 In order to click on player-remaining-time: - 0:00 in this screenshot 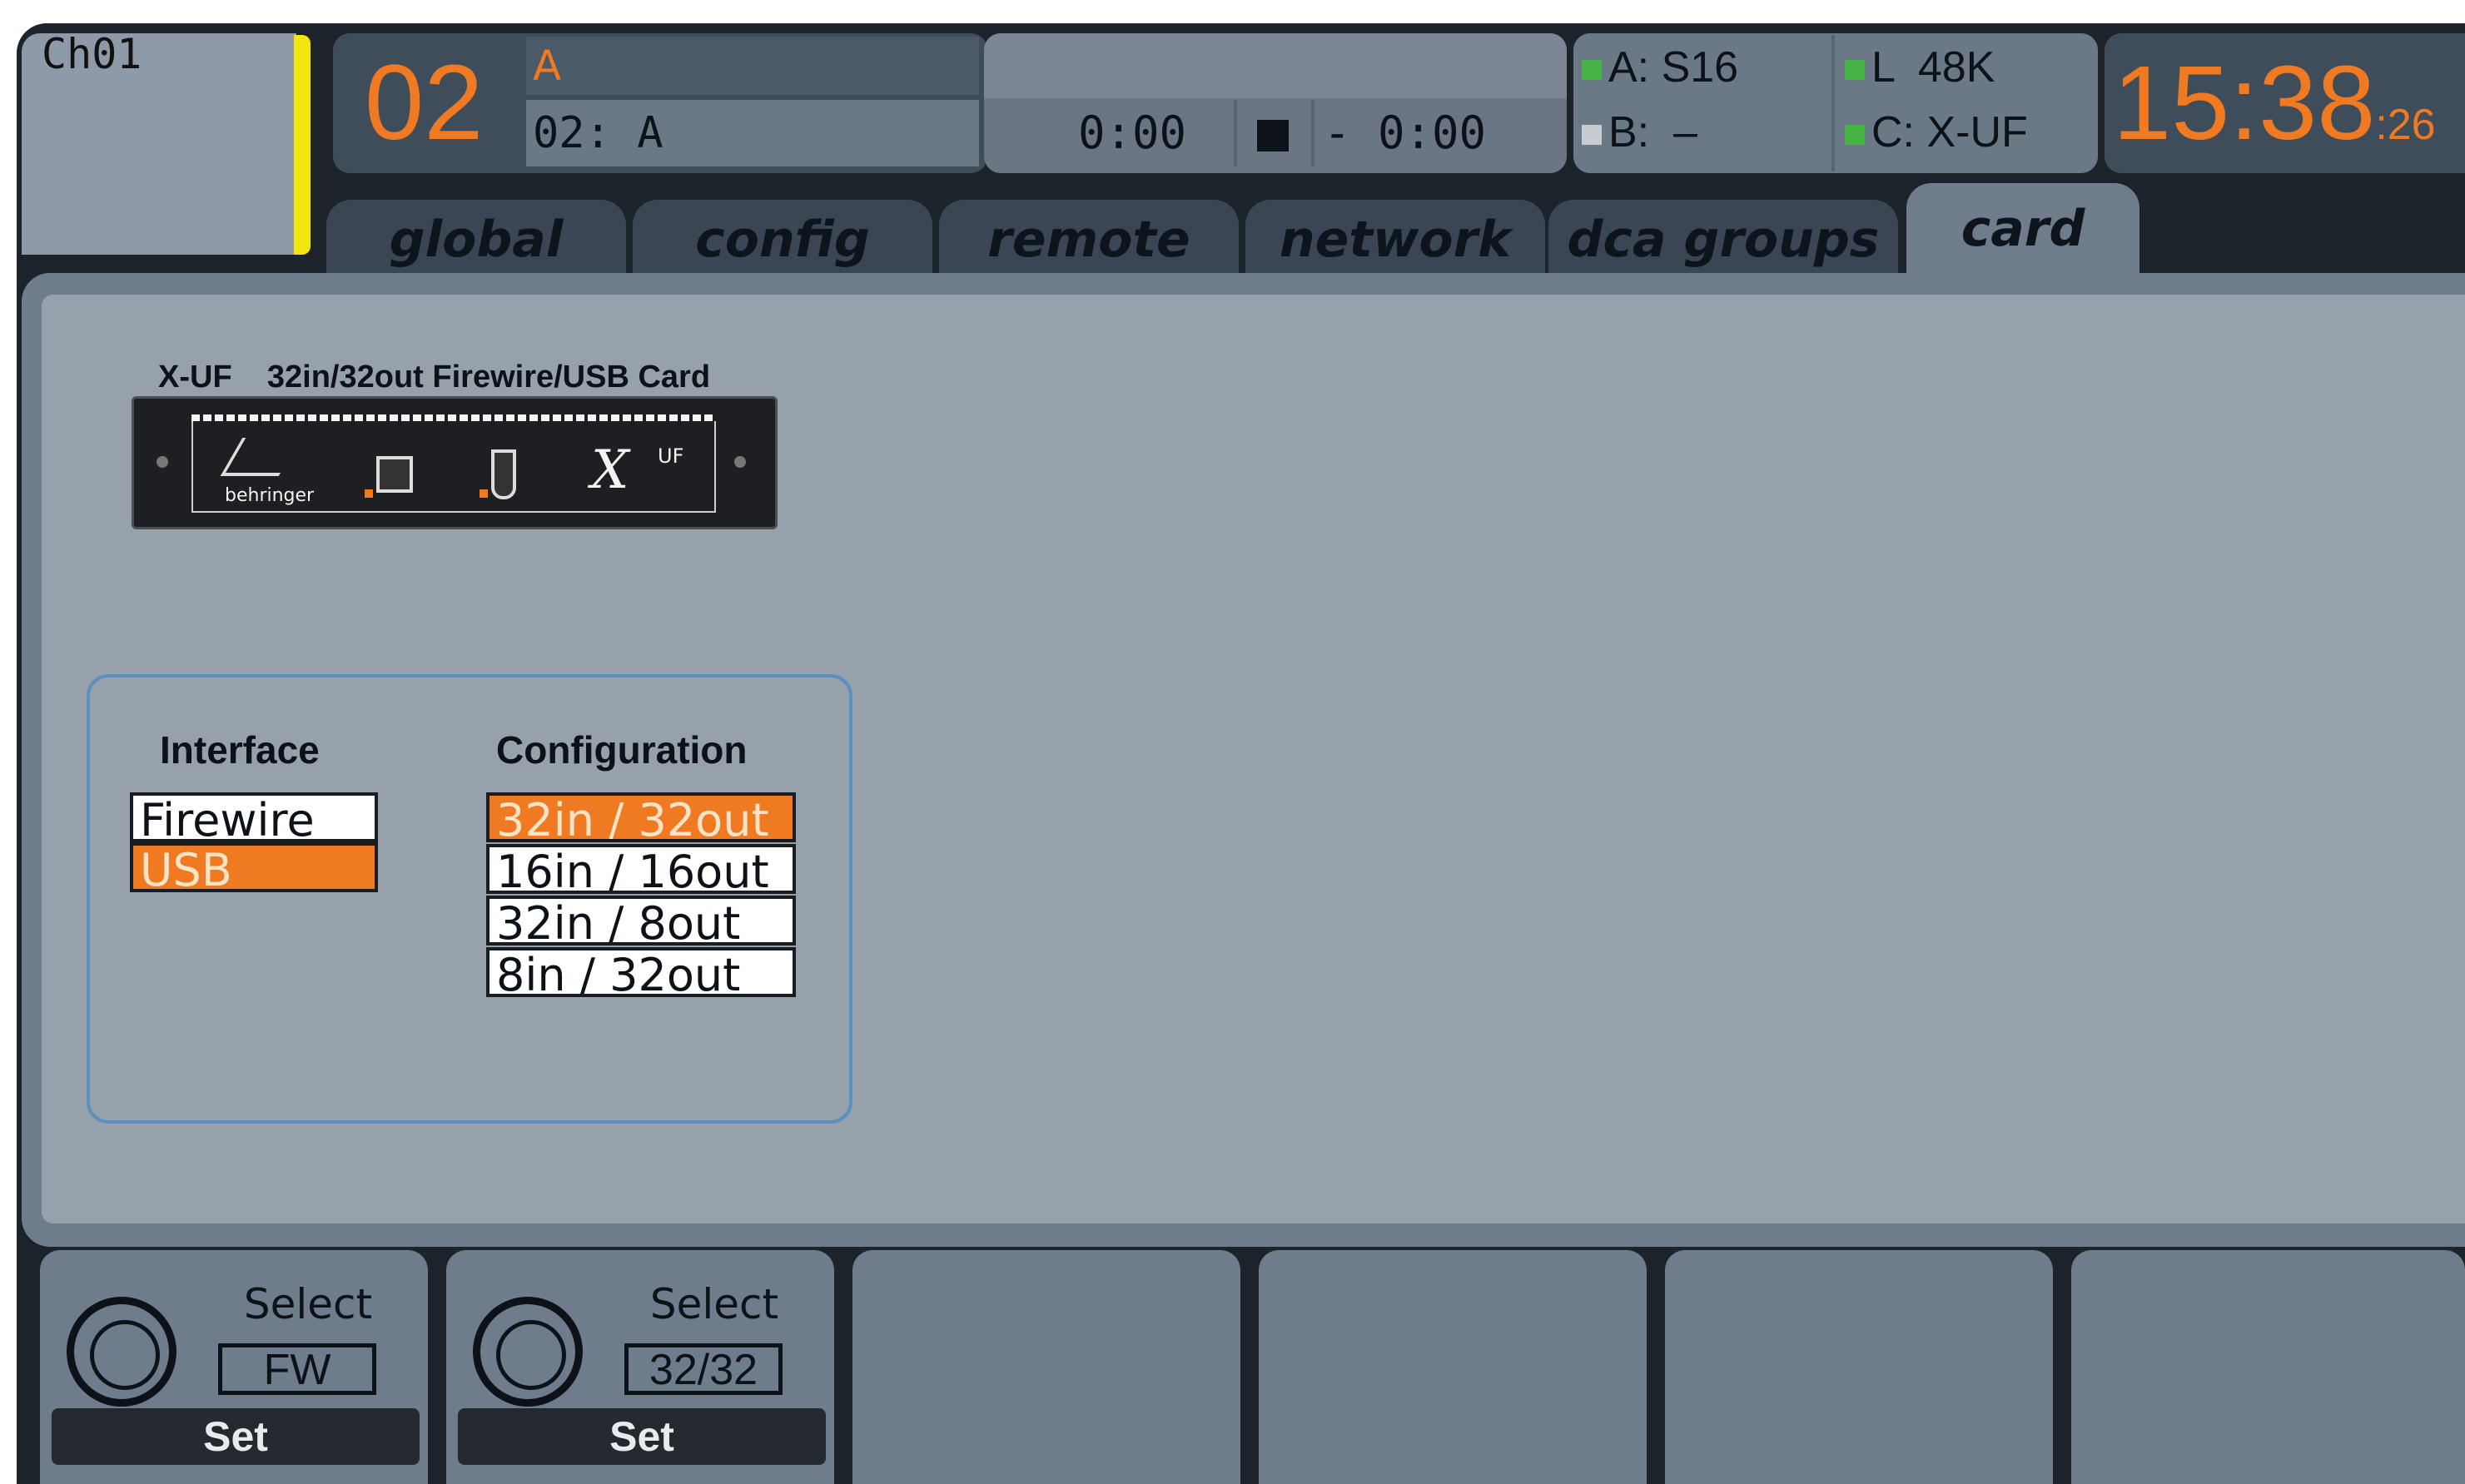, I will do `click(1405, 133)`.